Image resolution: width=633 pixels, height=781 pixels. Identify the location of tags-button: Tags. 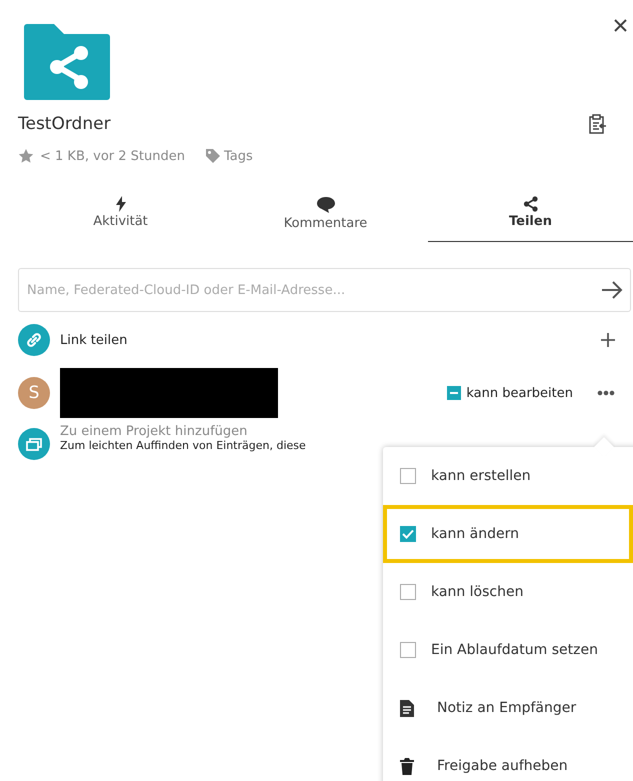
(228, 156).